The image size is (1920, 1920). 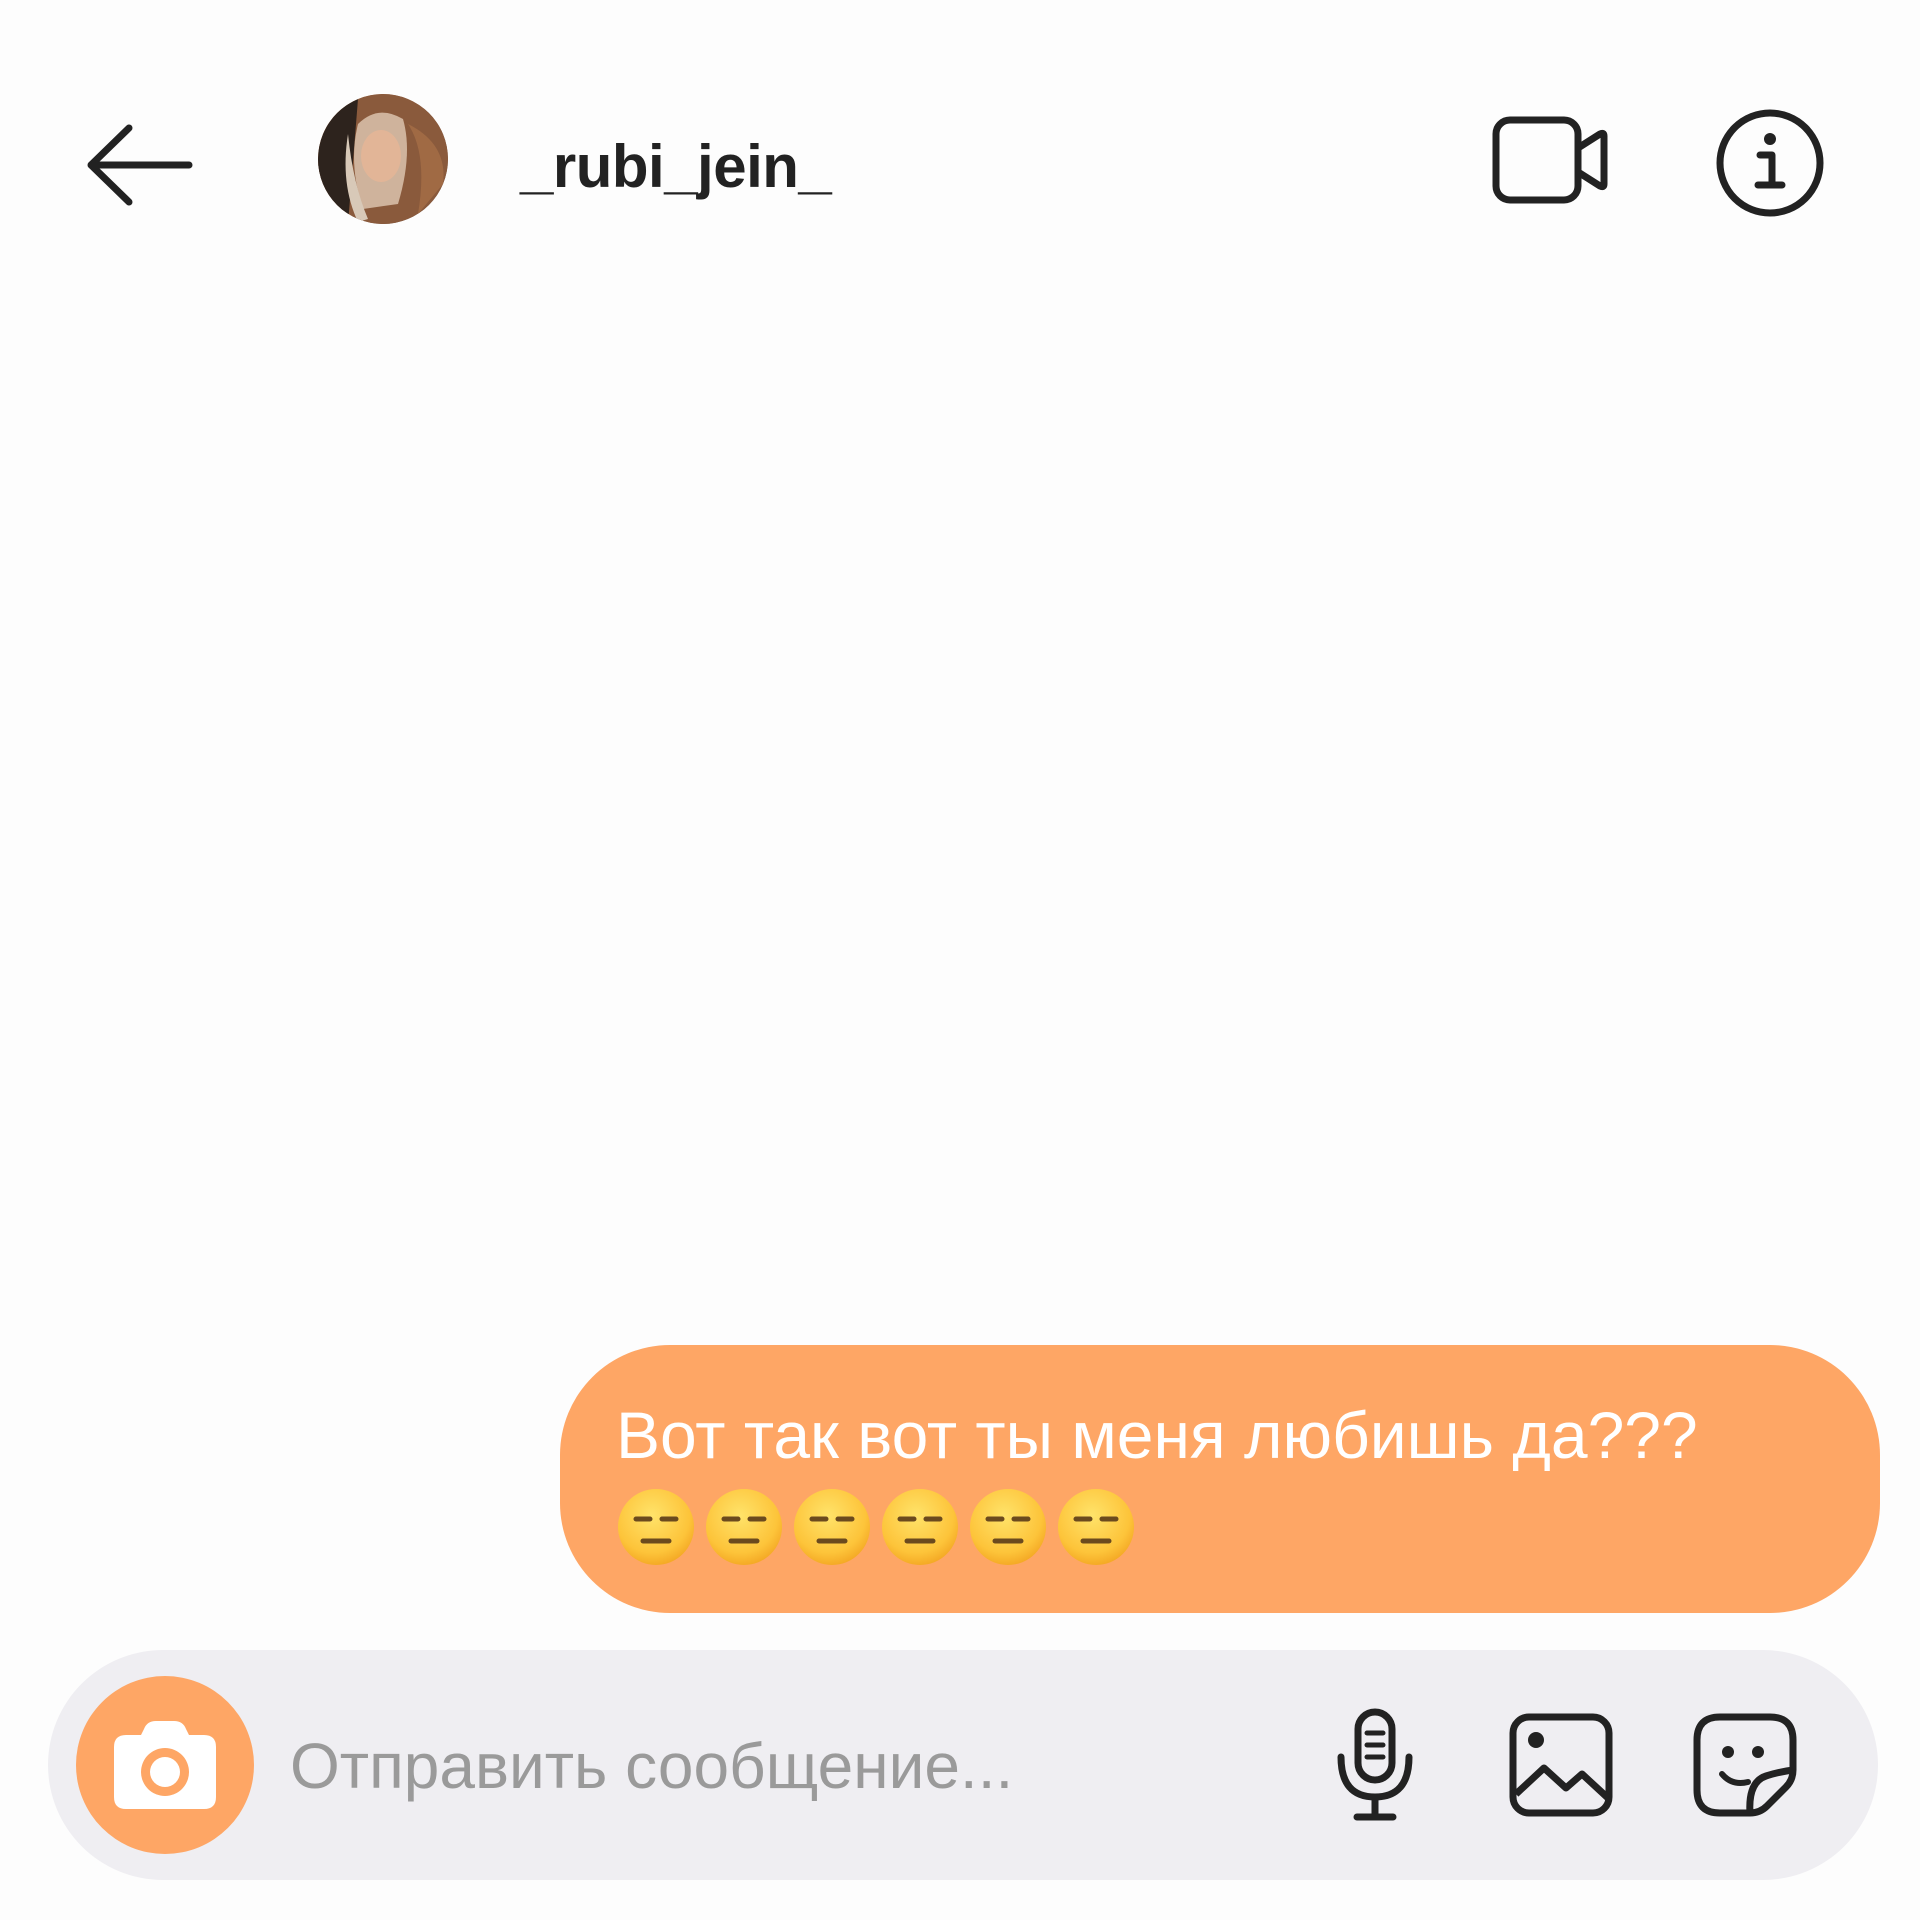 I want to click on message-input, so click(x=815, y=1766).